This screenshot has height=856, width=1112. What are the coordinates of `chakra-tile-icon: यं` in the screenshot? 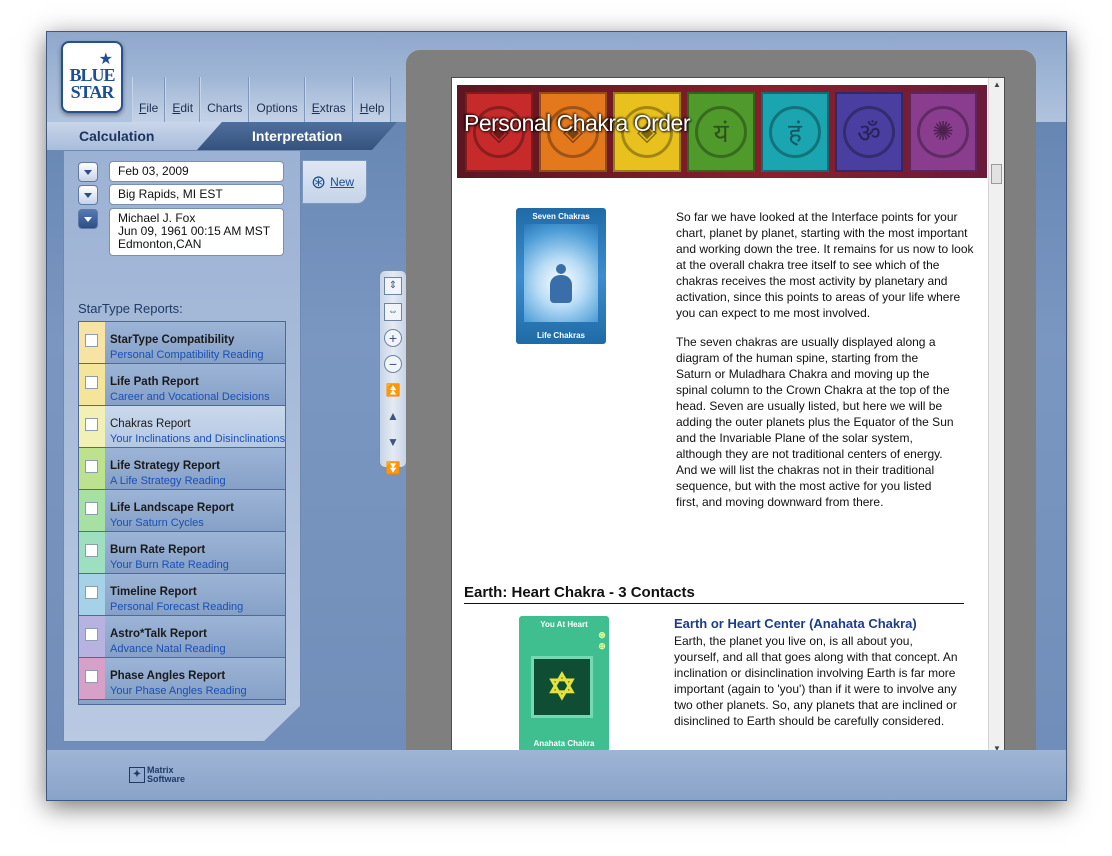 It's located at (721, 131).